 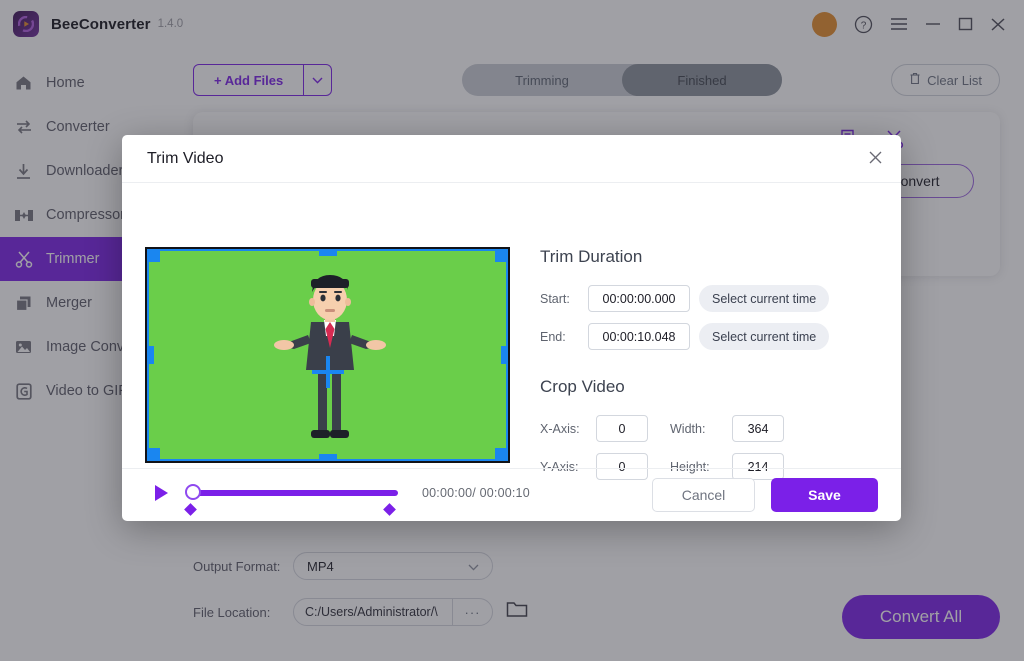 What do you see at coordinates (185, 158) in the screenshot?
I see `dialog-title: Trim Video` at bounding box center [185, 158].